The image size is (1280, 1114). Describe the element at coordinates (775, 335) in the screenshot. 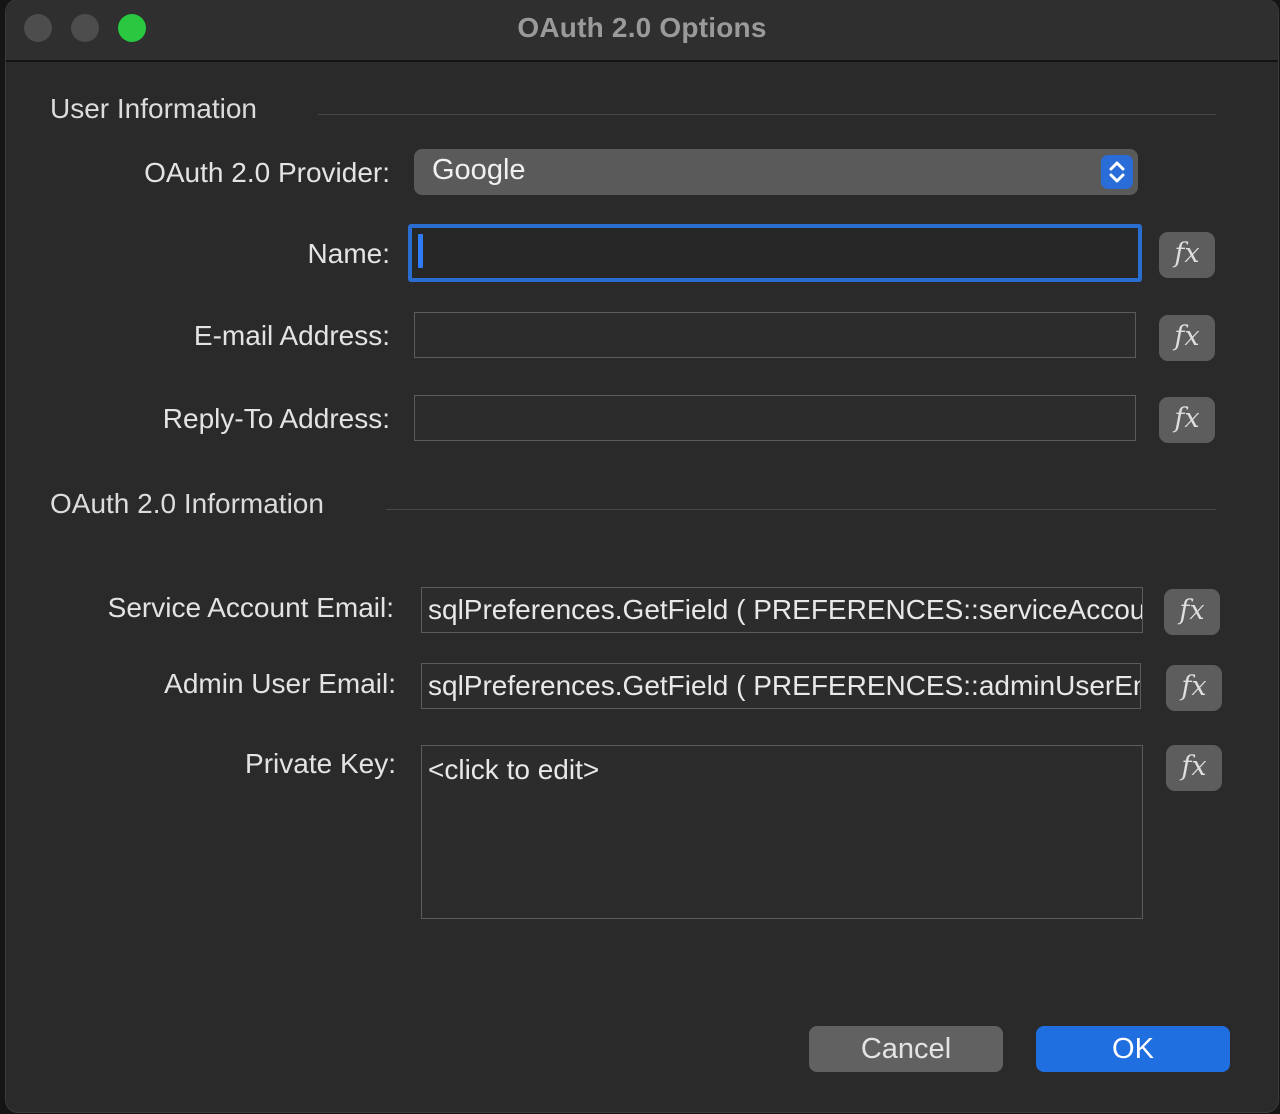

I see `email-field` at that location.